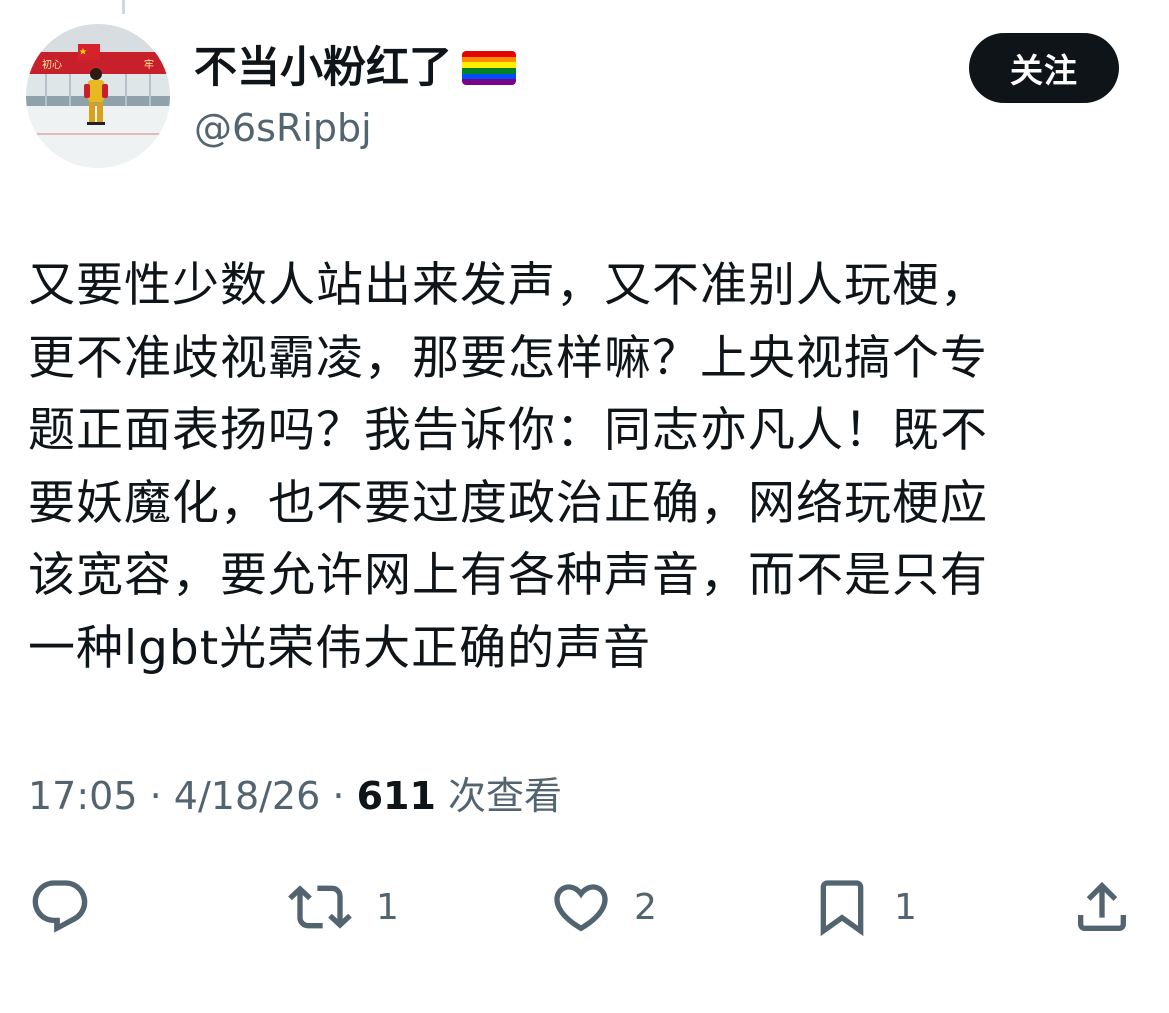 The height and width of the screenshot is (1013, 1169). What do you see at coordinates (320, 907) in the screenshot?
I see `repost-icon` at bounding box center [320, 907].